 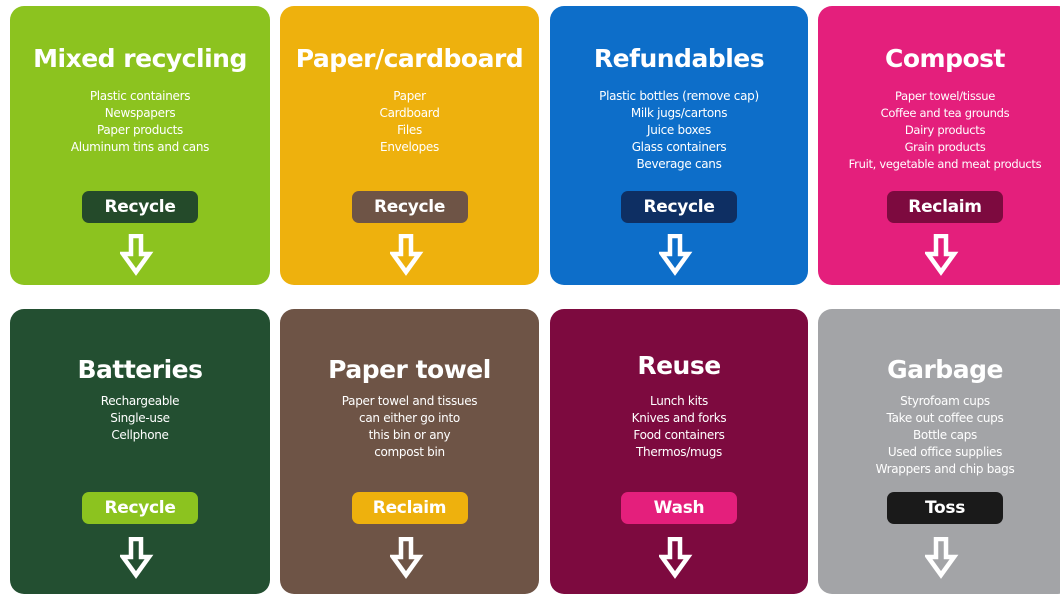 What do you see at coordinates (140, 96) in the screenshot?
I see `list-item: Plastic containers` at bounding box center [140, 96].